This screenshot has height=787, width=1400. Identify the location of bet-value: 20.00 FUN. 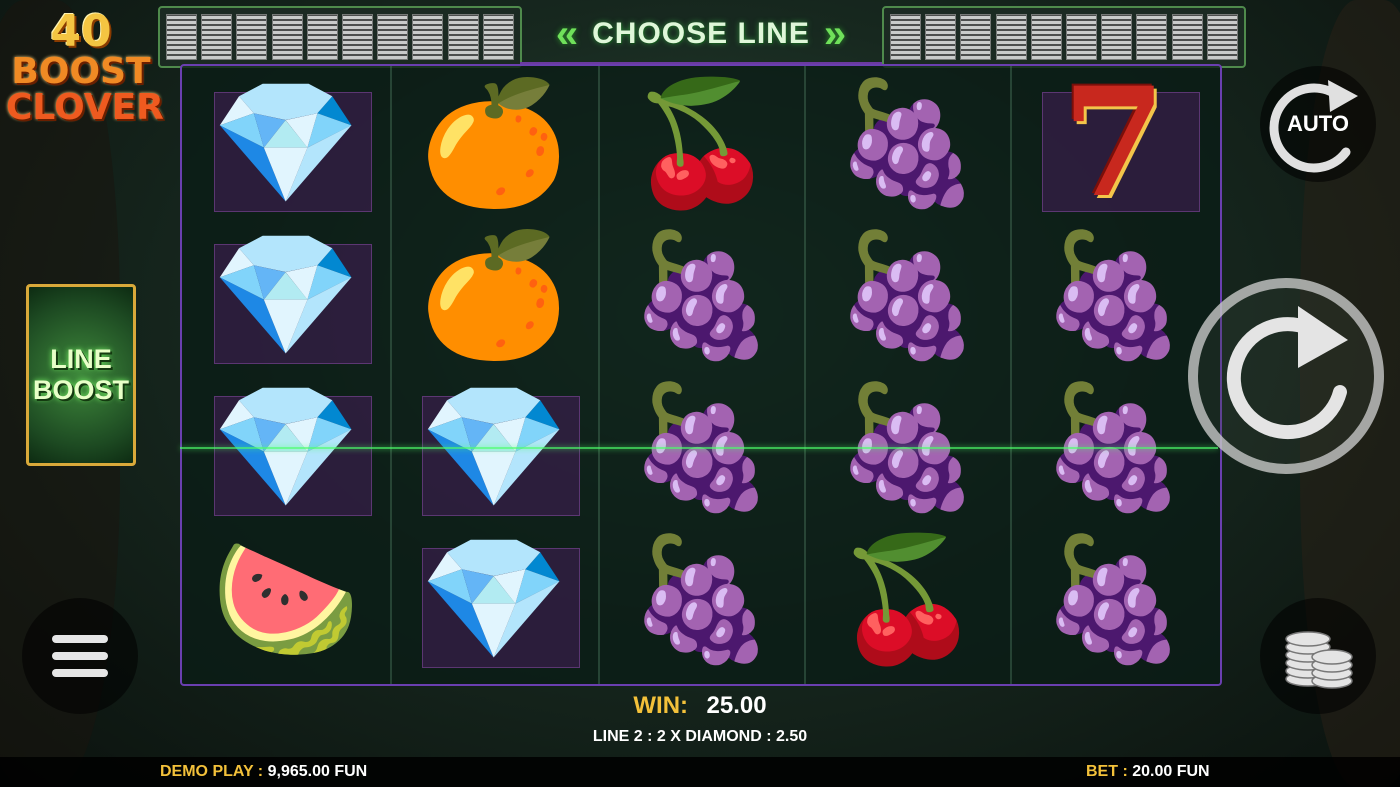
(1171, 771).